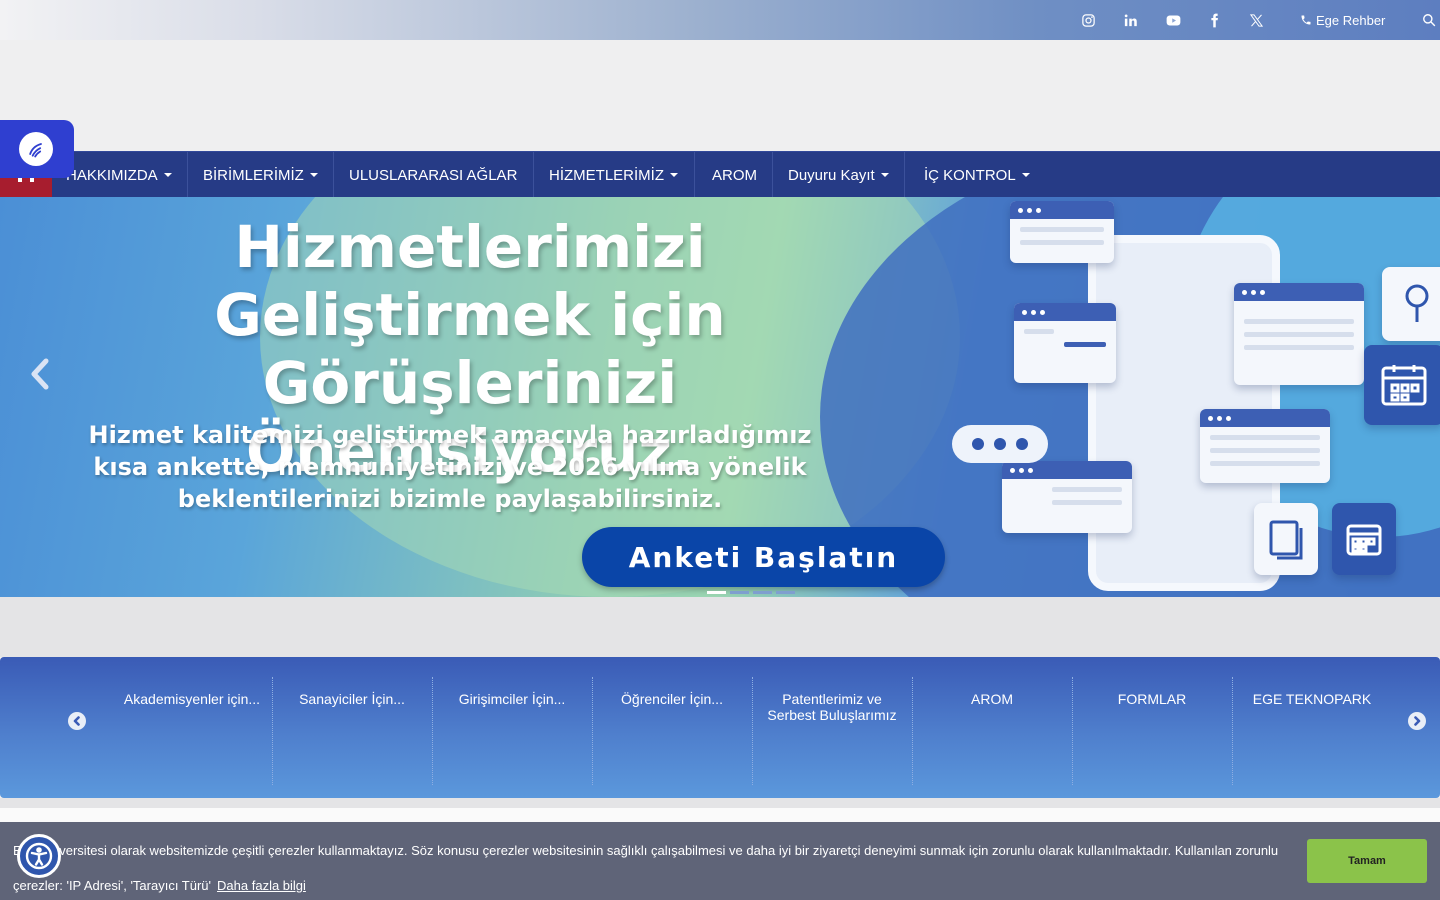  Describe the element at coordinates (977, 175) in the screenshot. I see `nav-item-ic-kontrol: İÇ KONTROL` at that location.